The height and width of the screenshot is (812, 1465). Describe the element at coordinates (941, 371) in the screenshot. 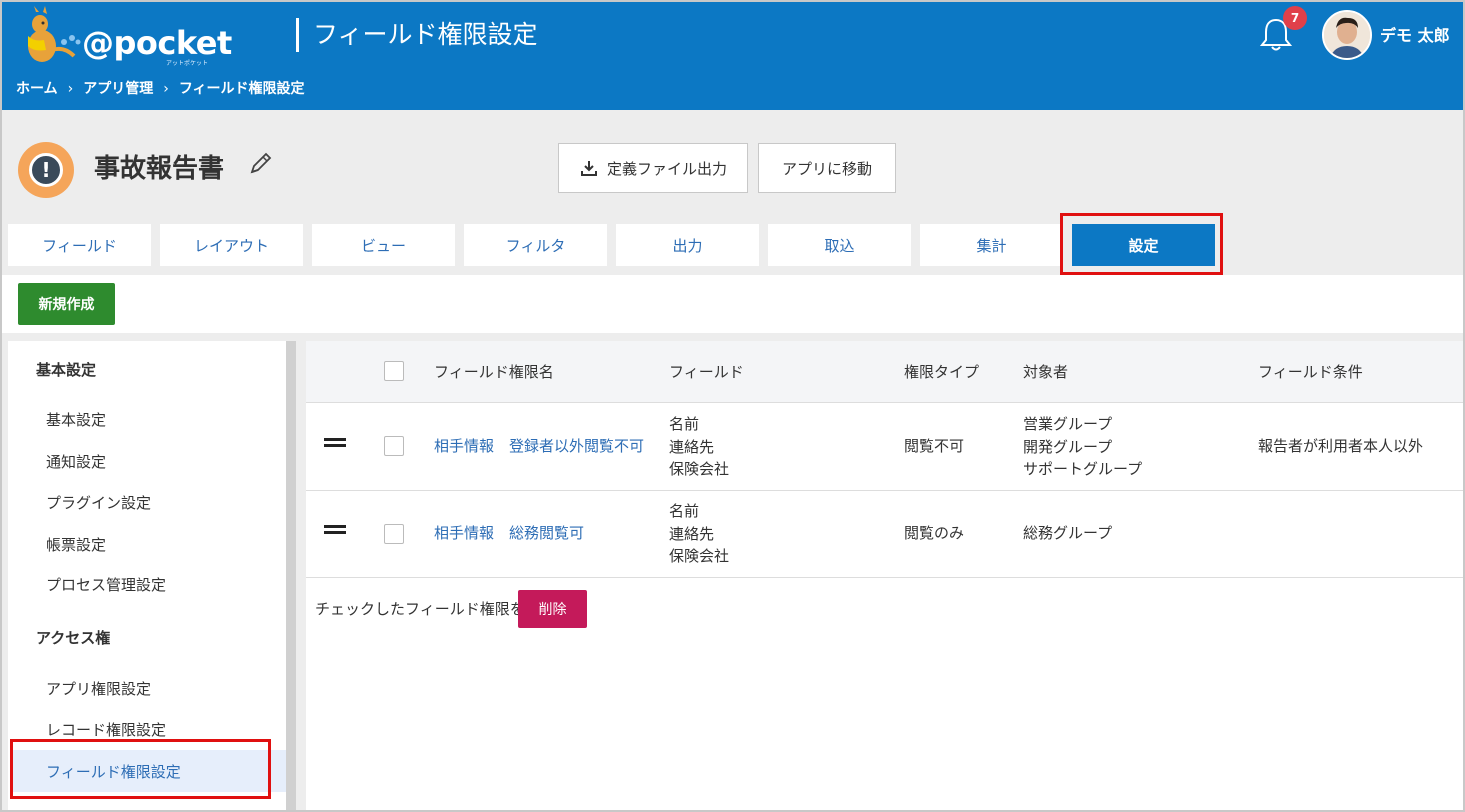

I see `column-header-permission-type: 権限タイプ` at that location.